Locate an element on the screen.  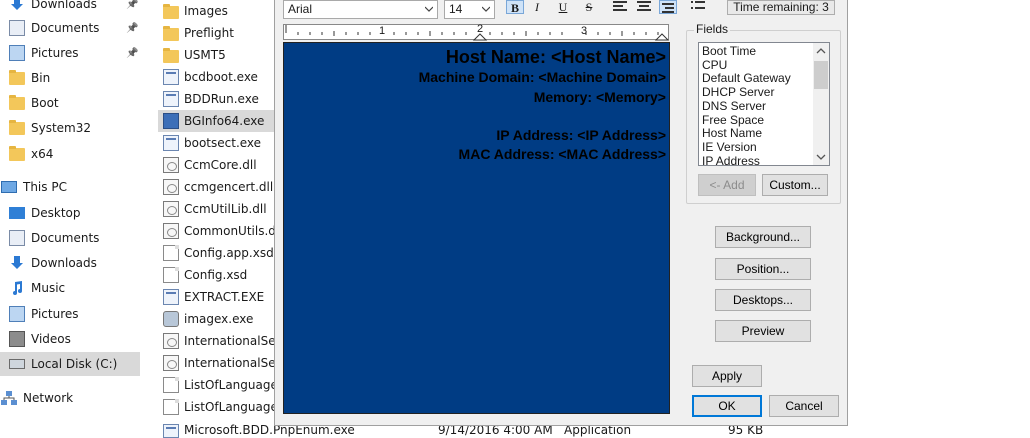
exe-icon is located at coordinates (171, 77).